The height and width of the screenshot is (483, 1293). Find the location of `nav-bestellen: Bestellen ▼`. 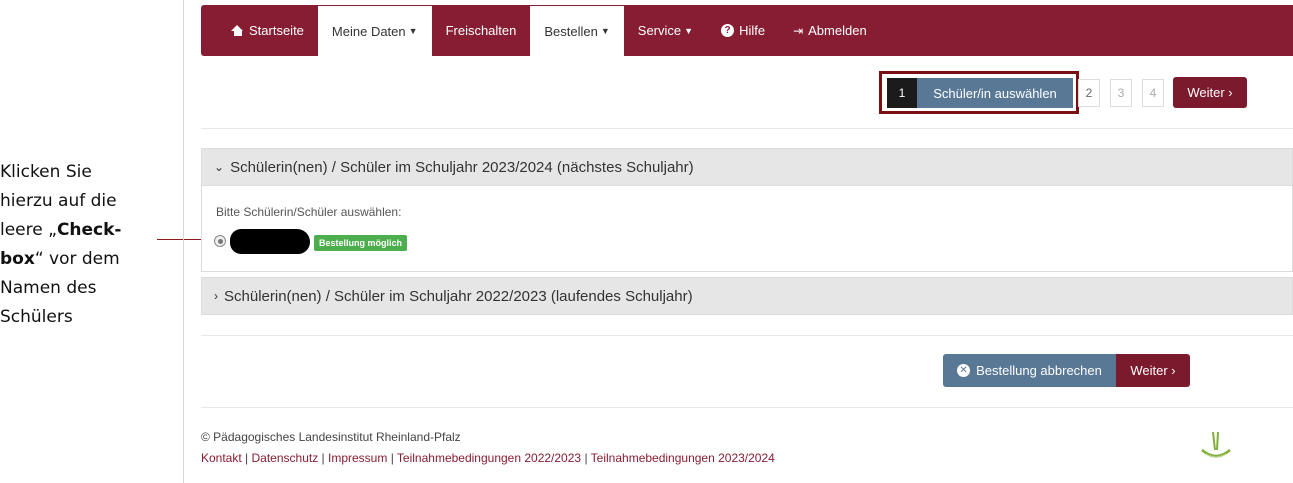

nav-bestellen: Bestellen ▼ is located at coordinates (577, 30).